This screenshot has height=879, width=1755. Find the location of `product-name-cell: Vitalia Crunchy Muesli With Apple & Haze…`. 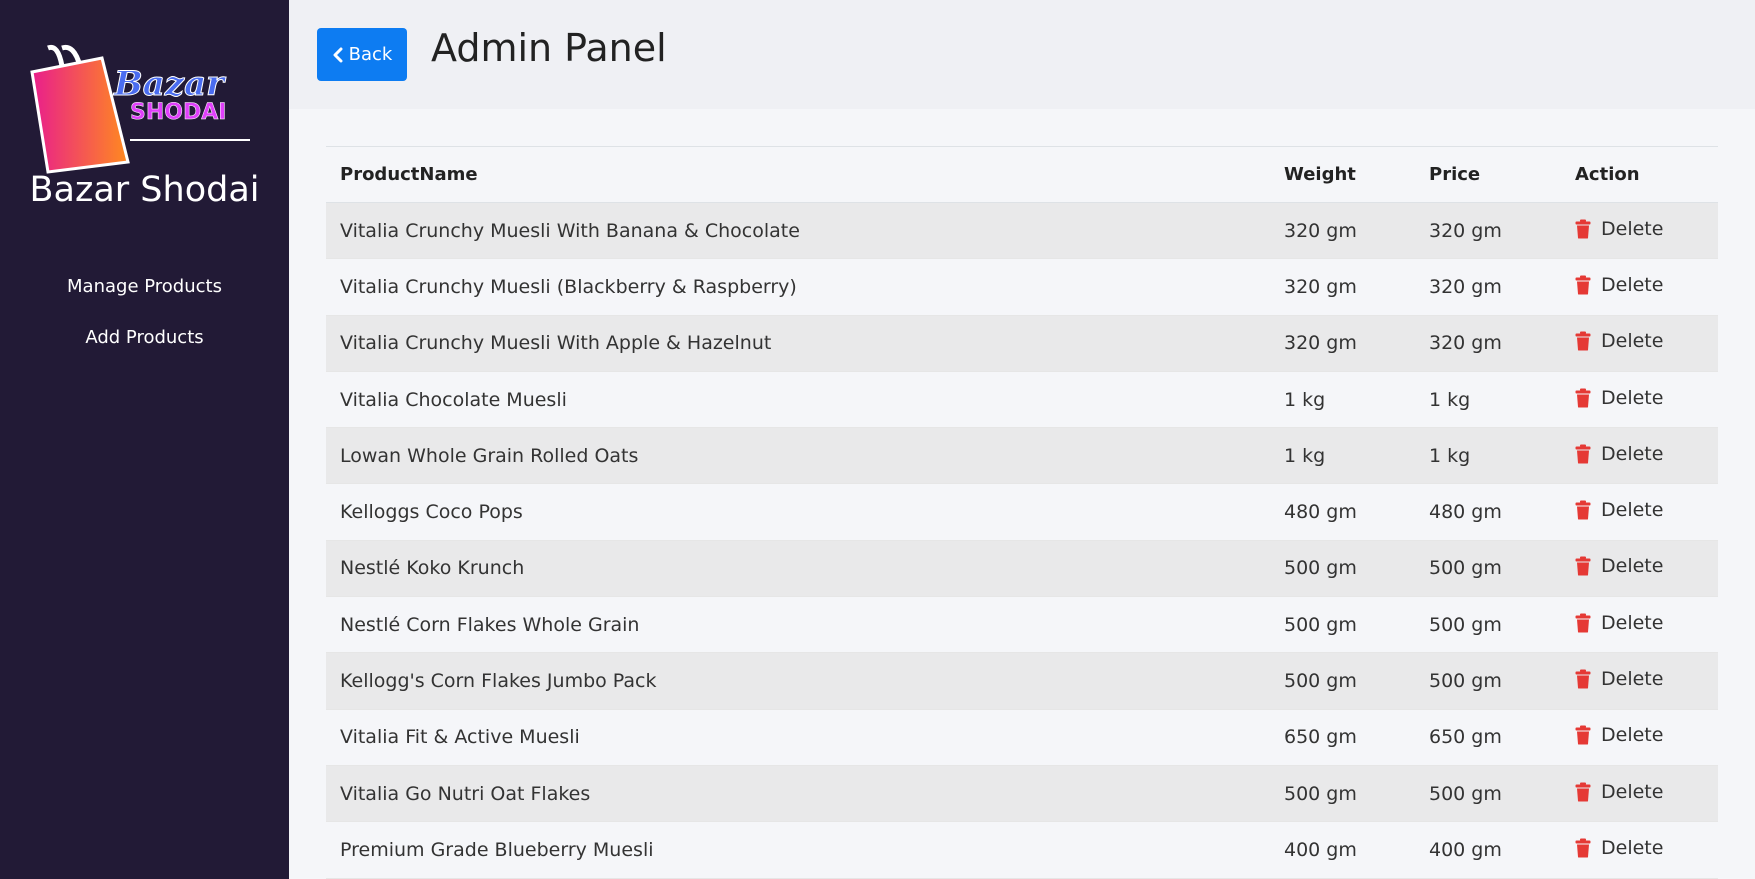

product-name-cell: Vitalia Crunchy Muesli With Apple & Haze… is located at coordinates (798, 343).